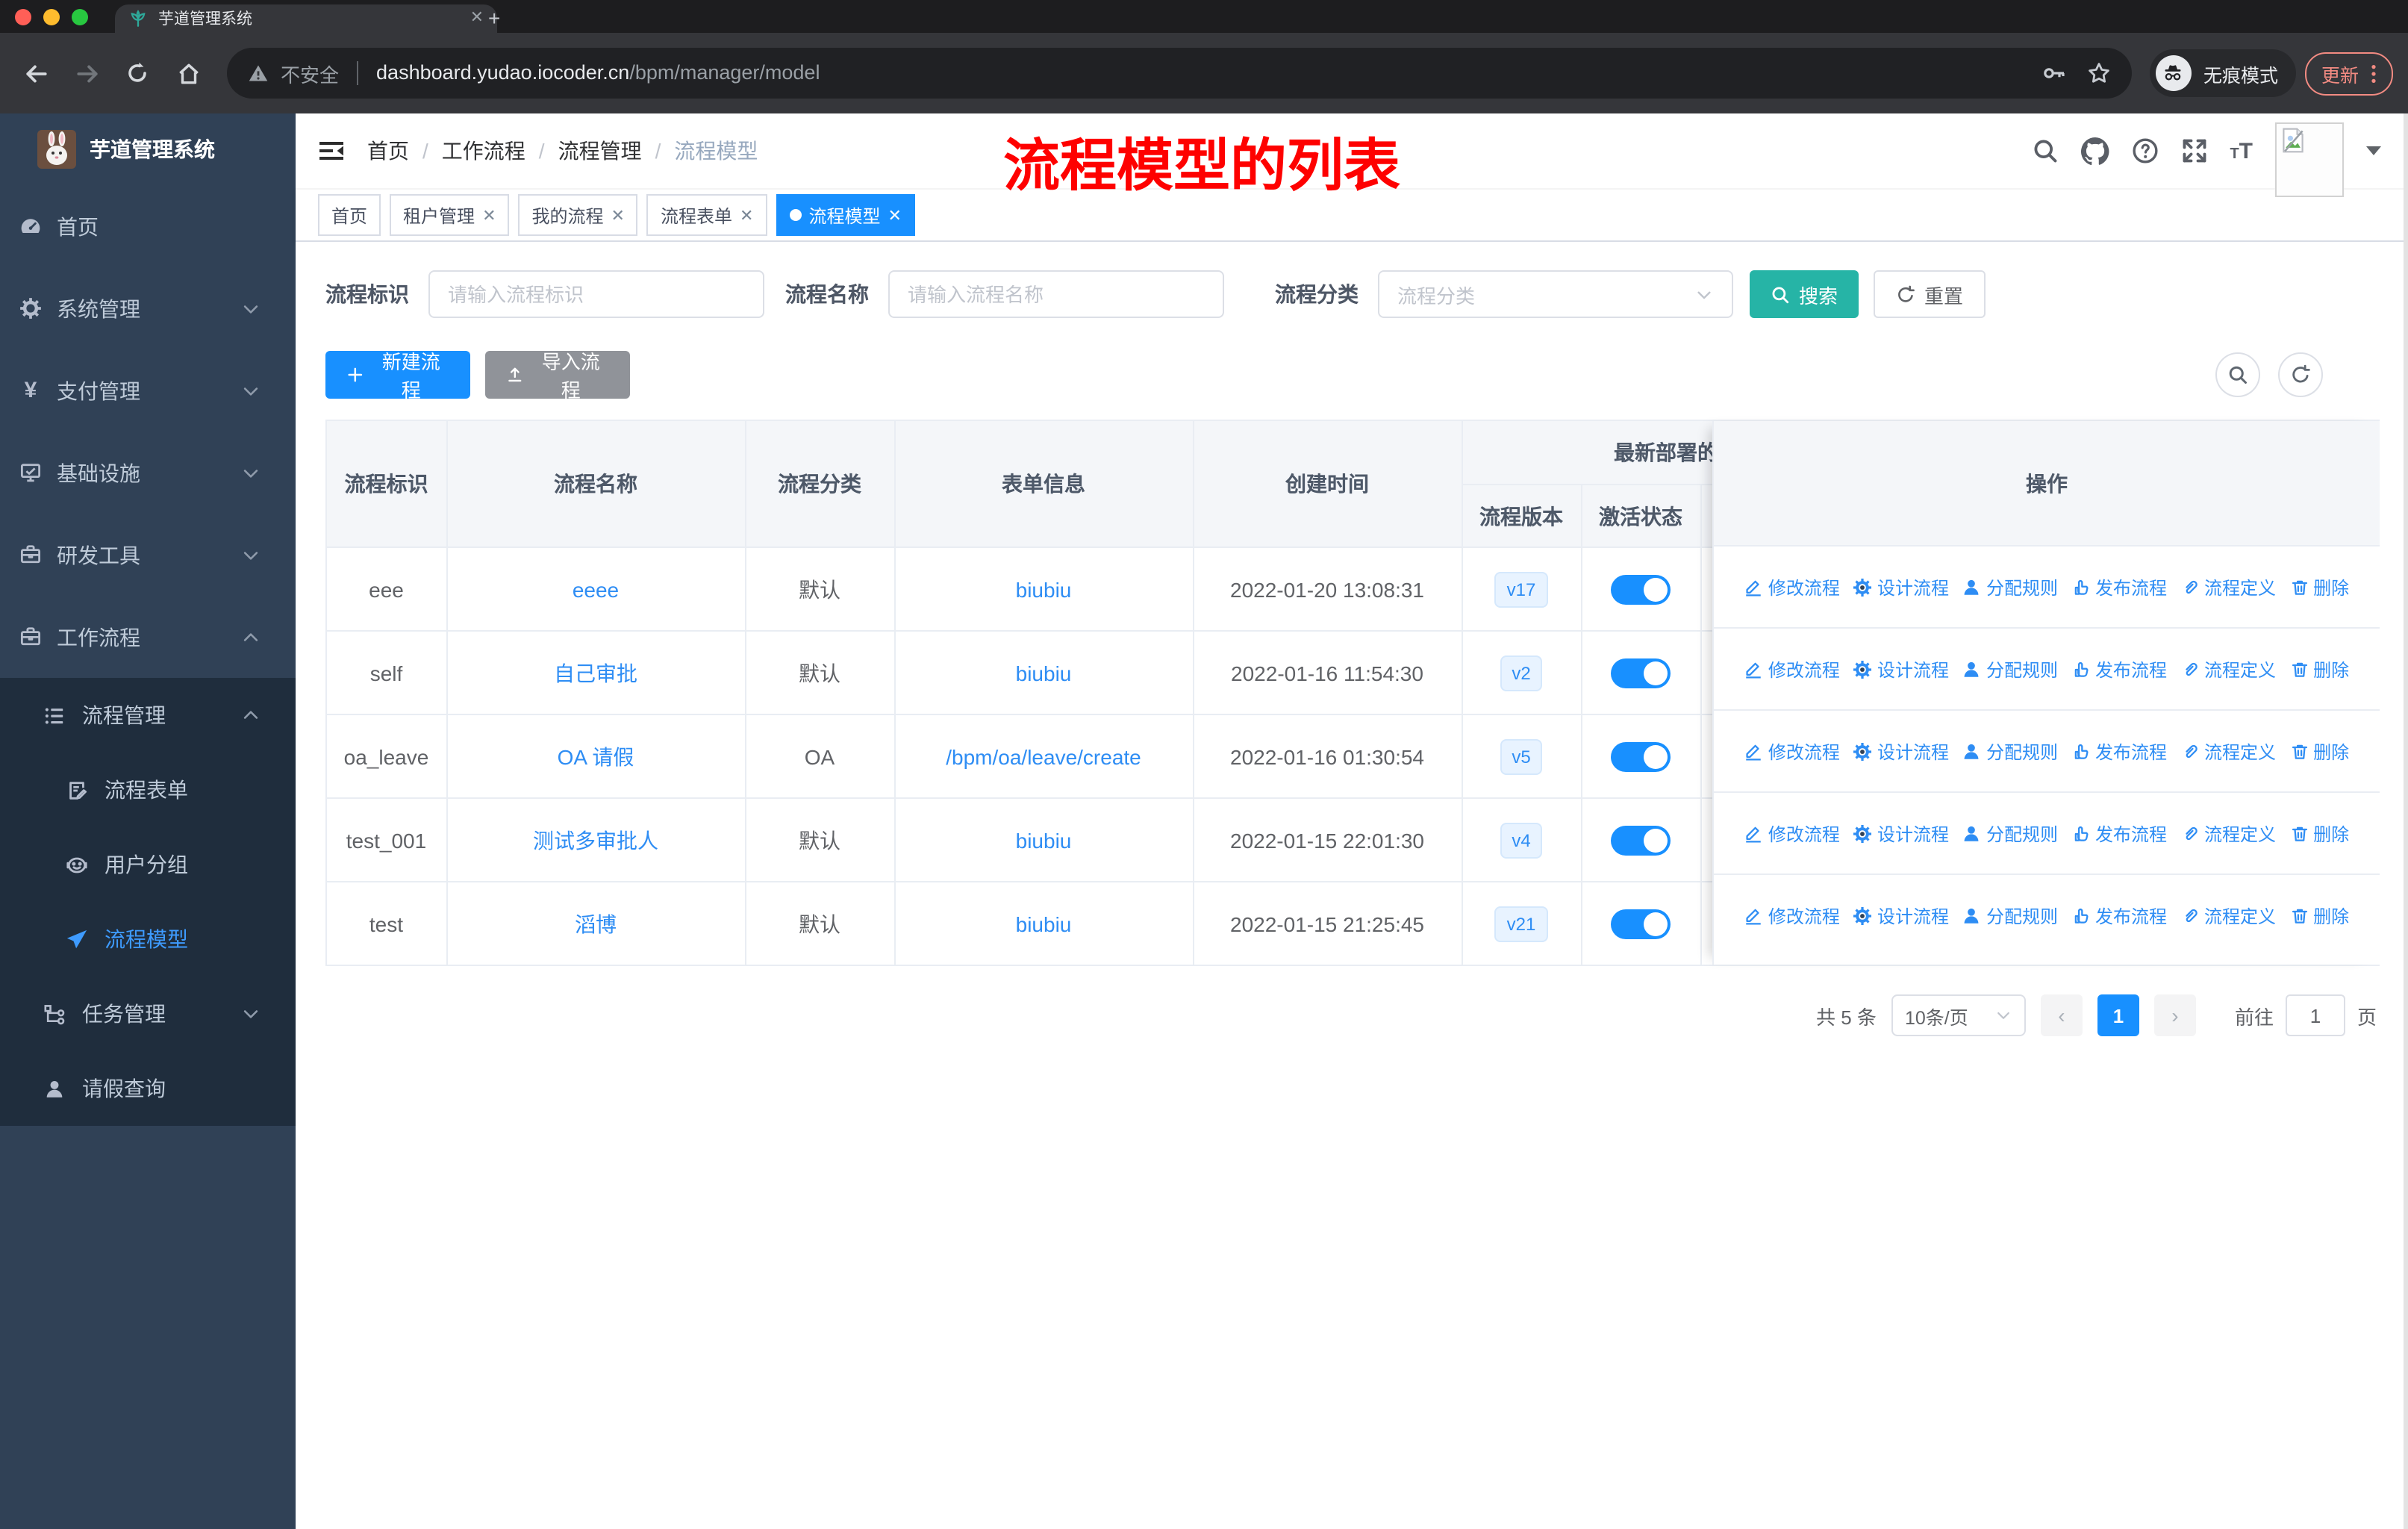 The width and height of the screenshot is (2408, 1529). Describe the element at coordinates (2237, 375) in the screenshot. I see `show-search-toggle-button` at that location.